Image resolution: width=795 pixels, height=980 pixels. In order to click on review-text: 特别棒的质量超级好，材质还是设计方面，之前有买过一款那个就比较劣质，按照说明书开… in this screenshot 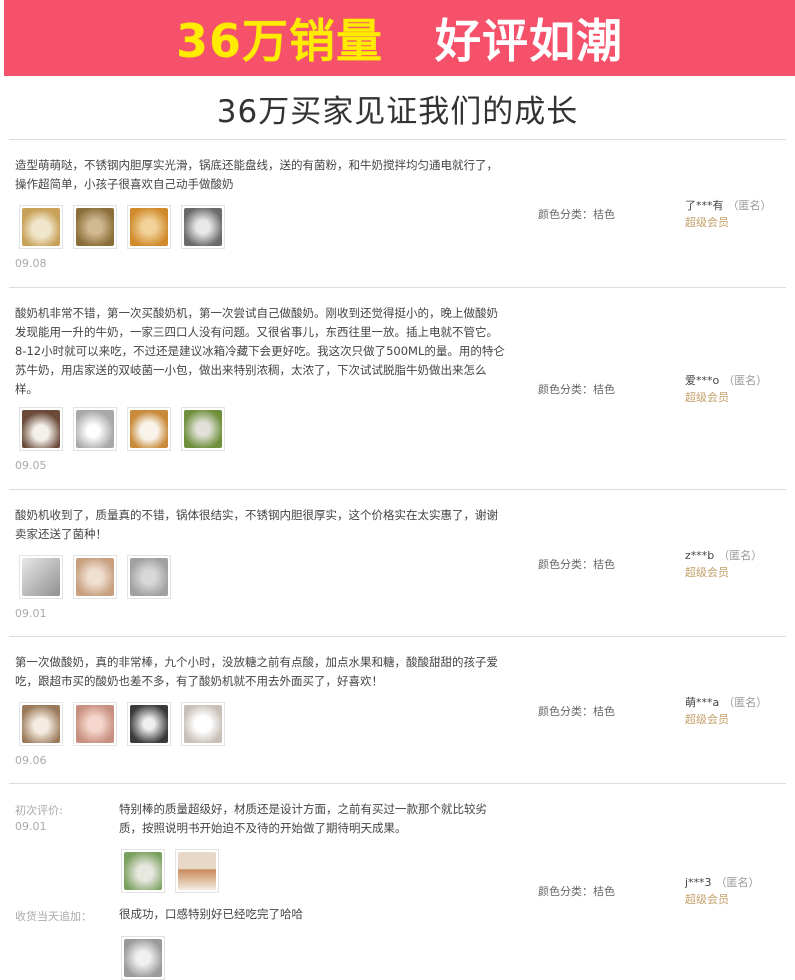, I will do `click(303, 818)`.